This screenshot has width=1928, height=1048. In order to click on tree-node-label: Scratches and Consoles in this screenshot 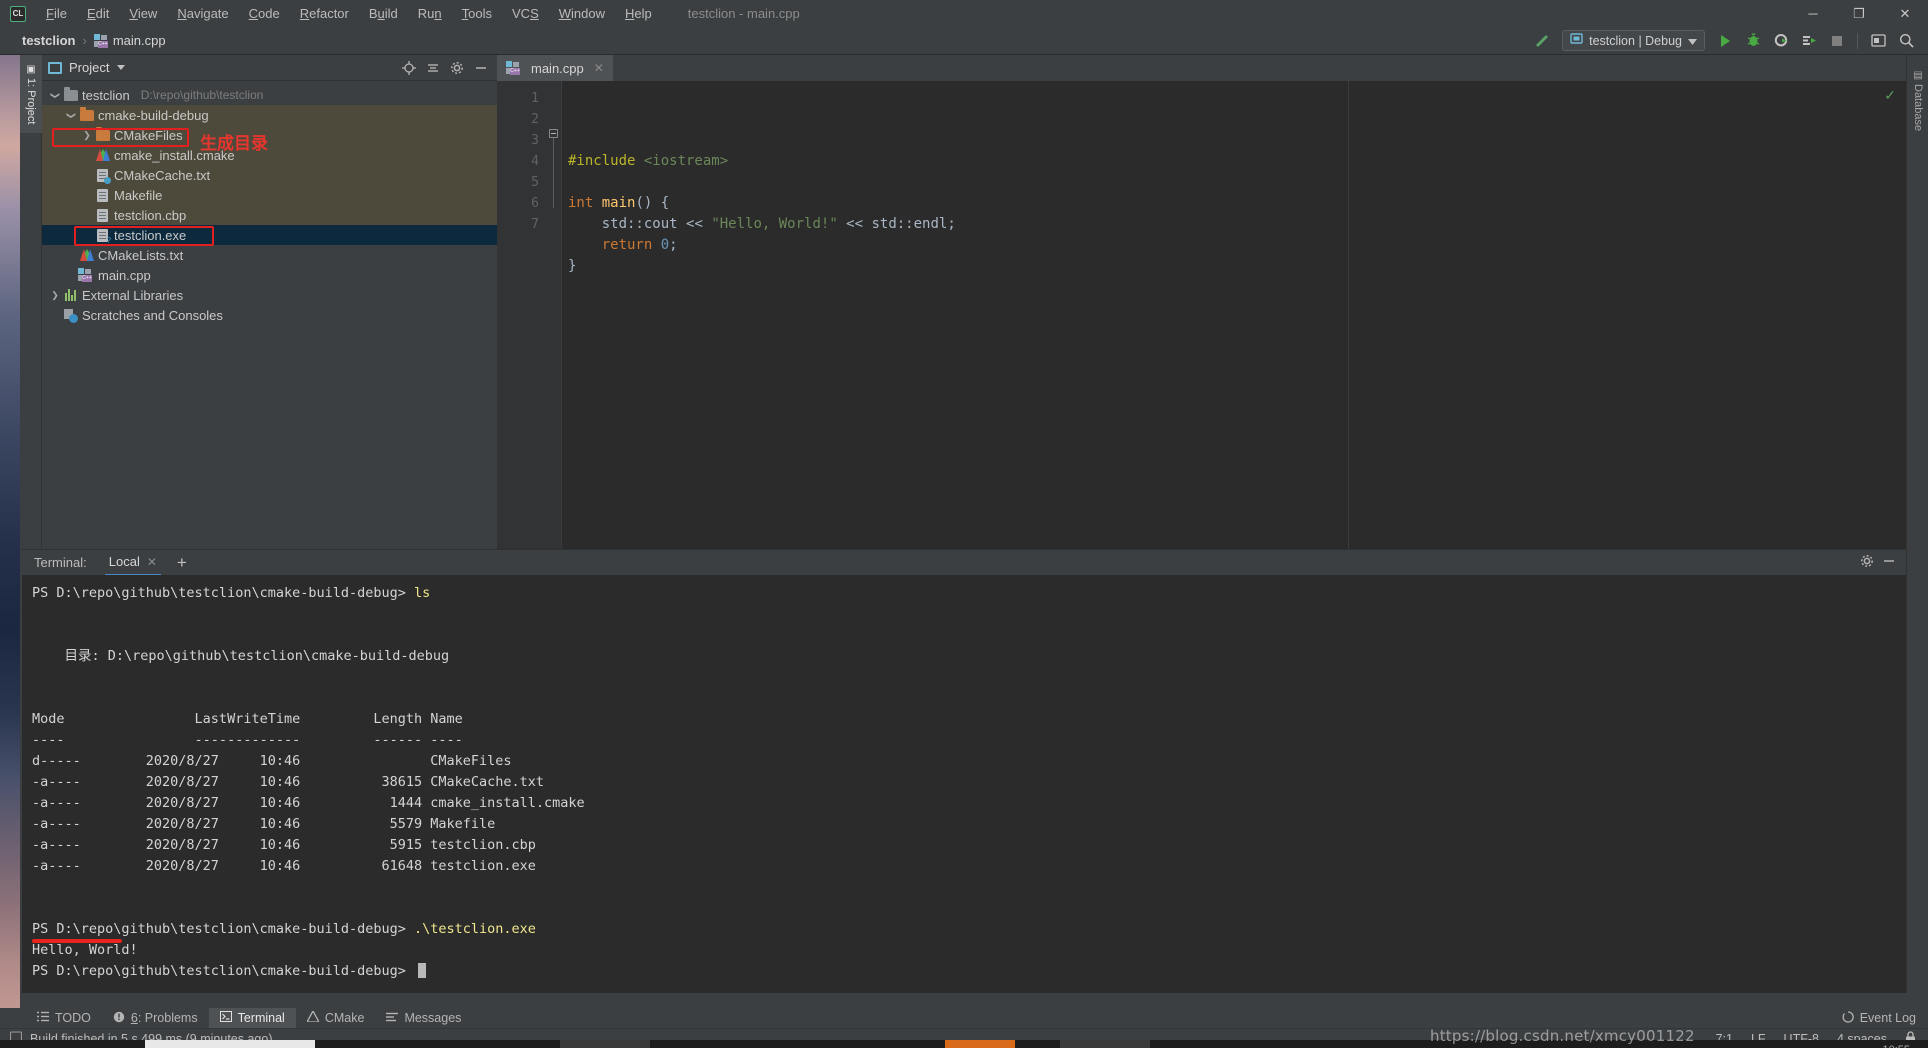, I will do `click(152, 315)`.